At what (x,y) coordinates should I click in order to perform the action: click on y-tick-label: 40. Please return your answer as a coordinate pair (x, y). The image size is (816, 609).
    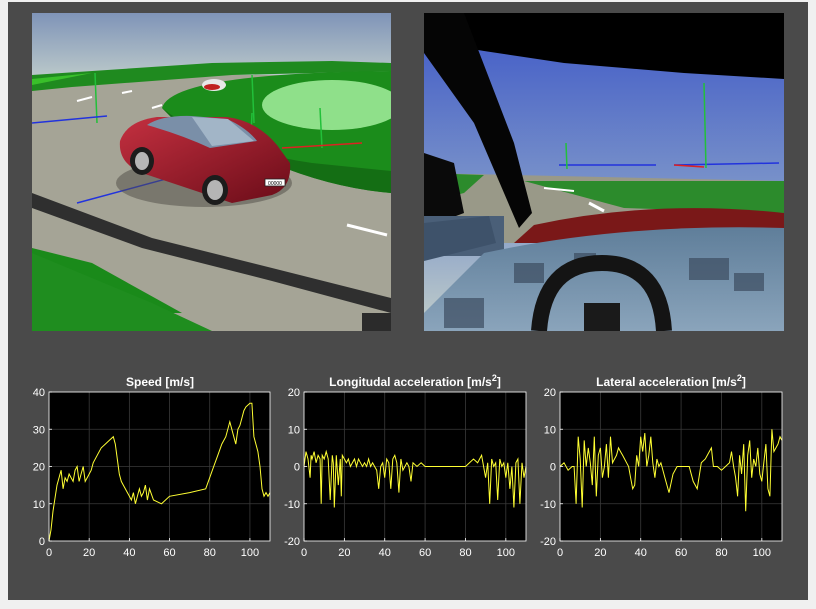
    Looking at the image, I should click on (39, 393).